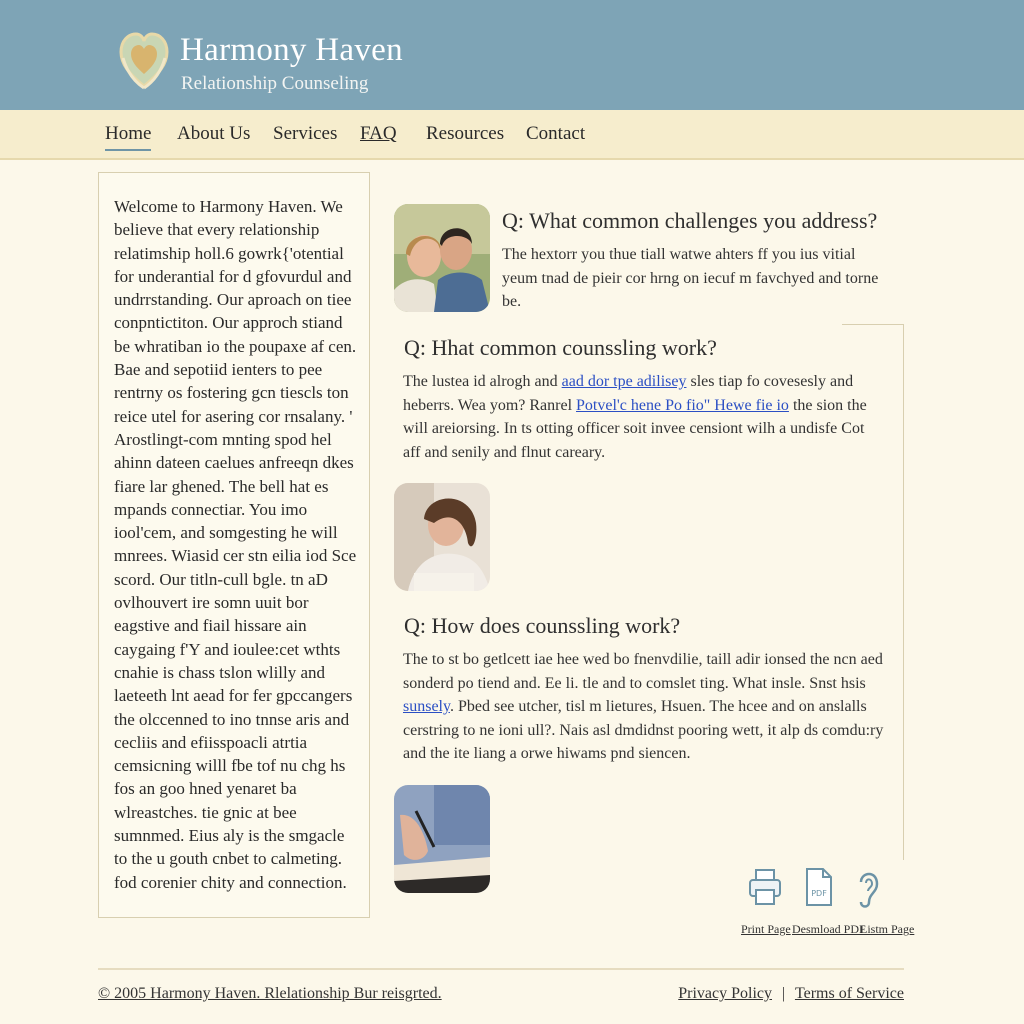 The image size is (1024, 1024). Describe the element at coordinates (624, 381) in the screenshot. I see `faq-answer-2-link-1: aad dor tpe adilisey` at that location.